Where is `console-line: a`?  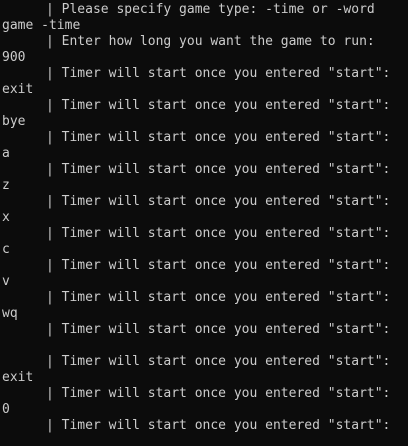 console-line: a is located at coordinates (6, 153).